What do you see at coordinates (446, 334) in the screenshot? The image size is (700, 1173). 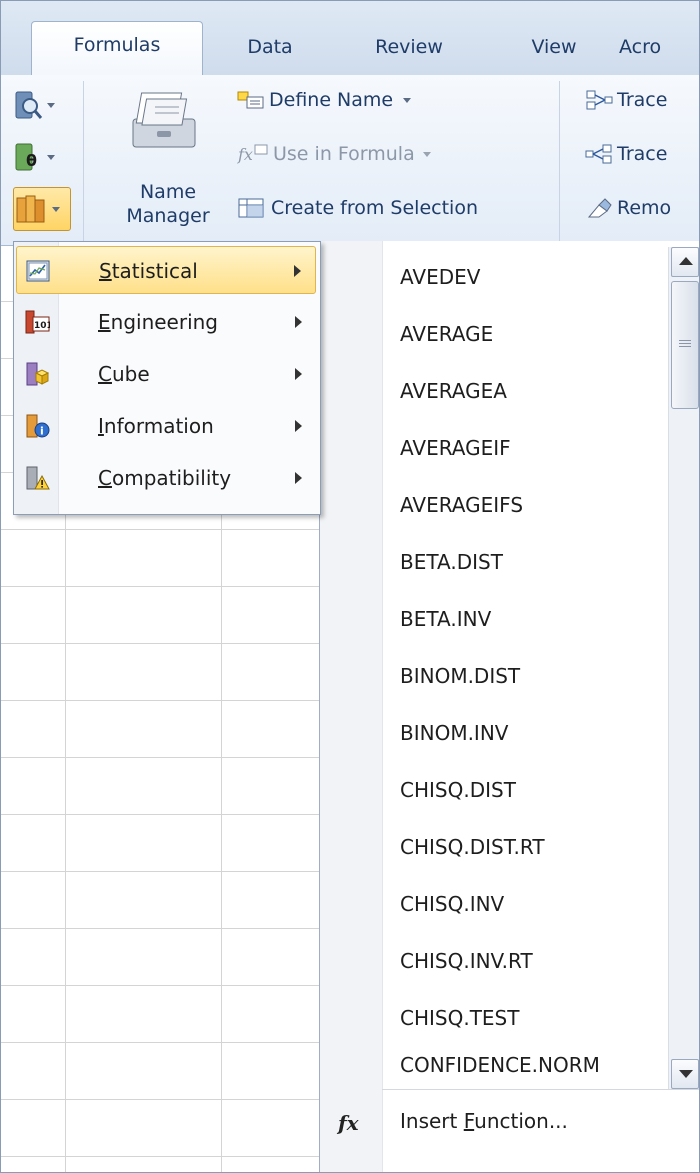 I see `function-item-average: AVERAGE` at bounding box center [446, 334].